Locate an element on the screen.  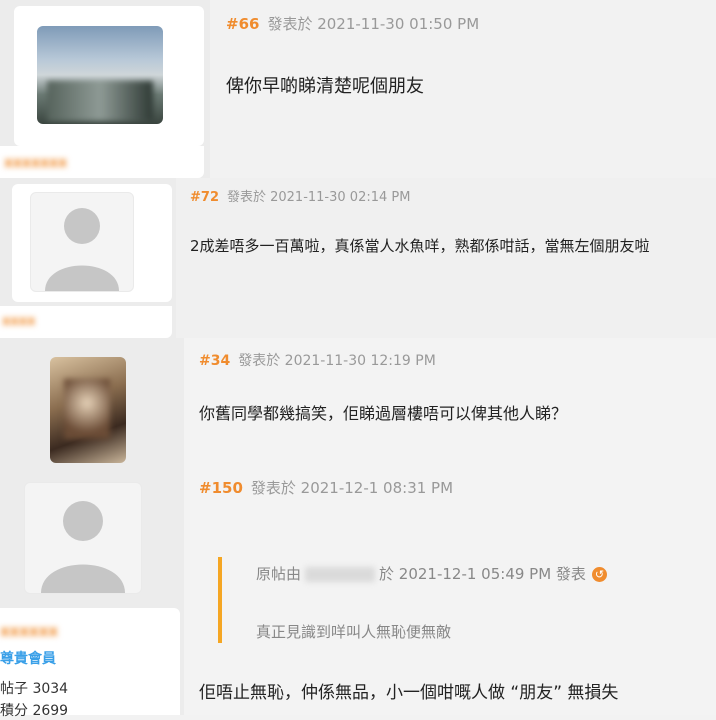
post-34-meta: #34 發表於 2021-11-30 12:19 PM is located at coordinates (317, 360).